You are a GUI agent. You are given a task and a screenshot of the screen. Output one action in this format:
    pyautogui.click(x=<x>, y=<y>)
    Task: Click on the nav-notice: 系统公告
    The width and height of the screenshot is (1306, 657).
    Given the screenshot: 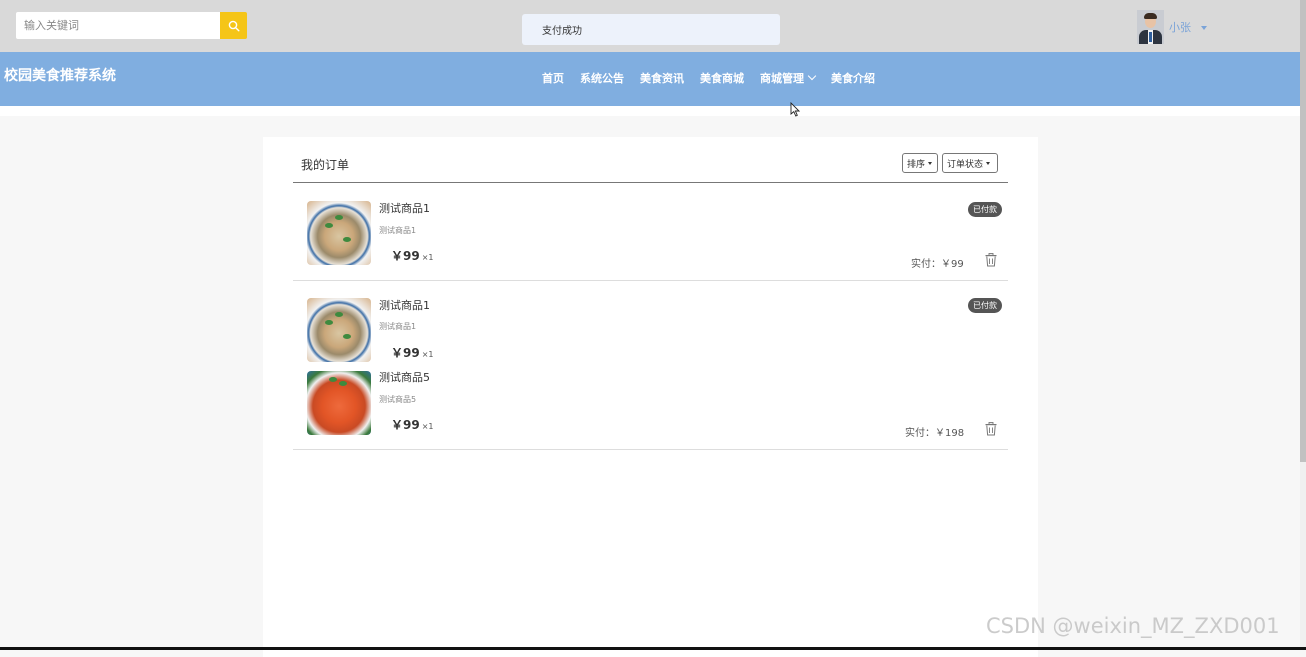 What is the action you would take?
    pyautogui.click(x=602, y=78)
    